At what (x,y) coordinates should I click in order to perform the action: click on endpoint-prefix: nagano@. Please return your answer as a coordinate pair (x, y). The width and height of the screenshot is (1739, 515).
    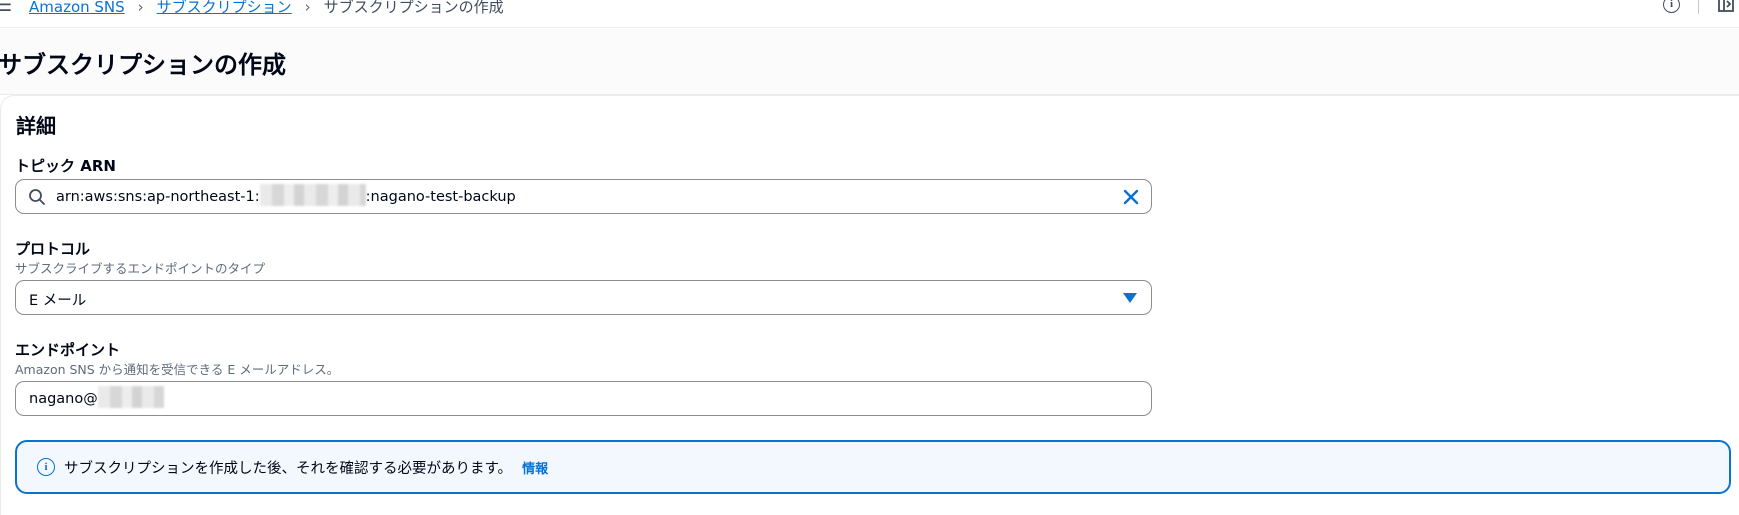
    Looking at the image, I should click on (63, 399).